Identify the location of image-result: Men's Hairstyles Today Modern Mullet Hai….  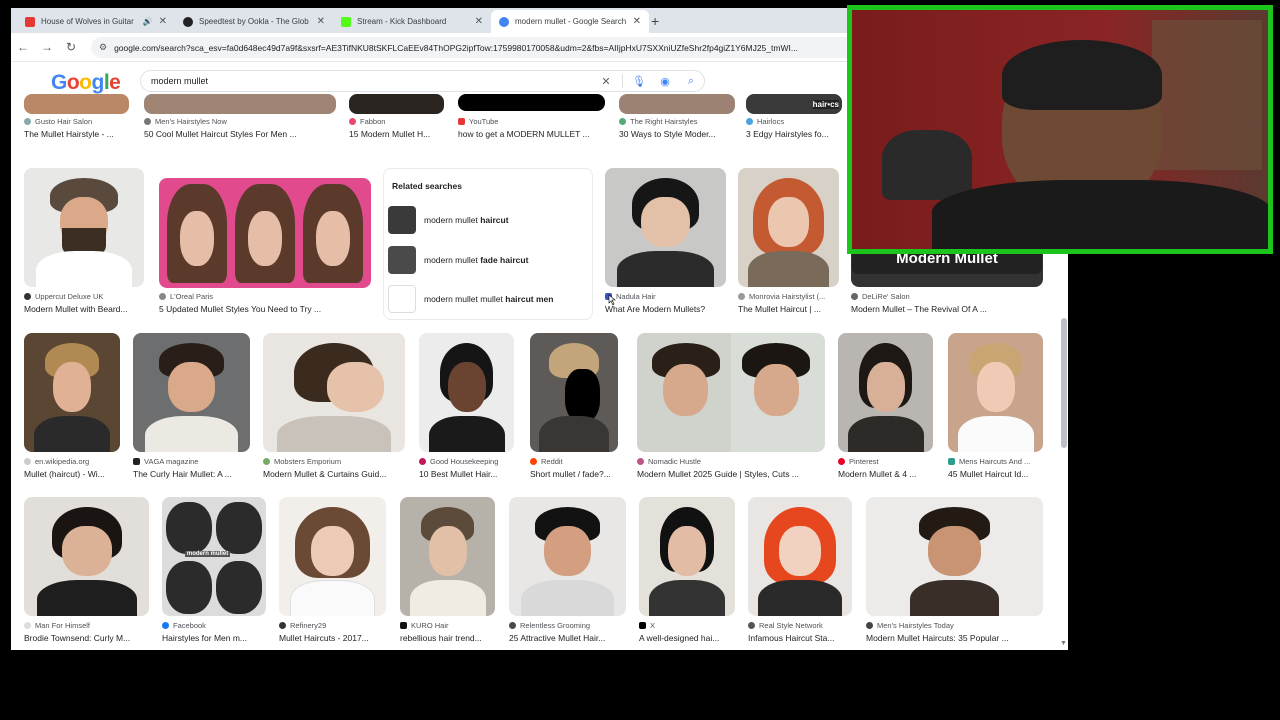
(954, 572).